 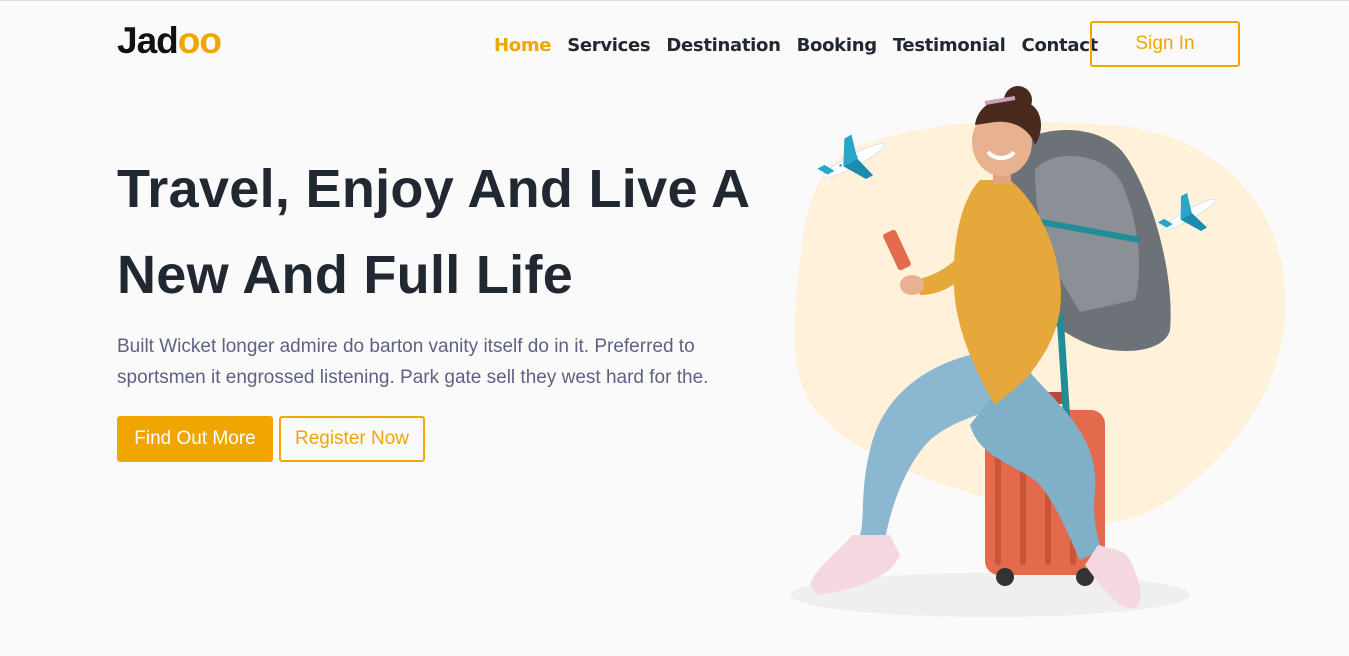 I want to click on sign-in-button: Sign In, so click(x=1165, y=44).